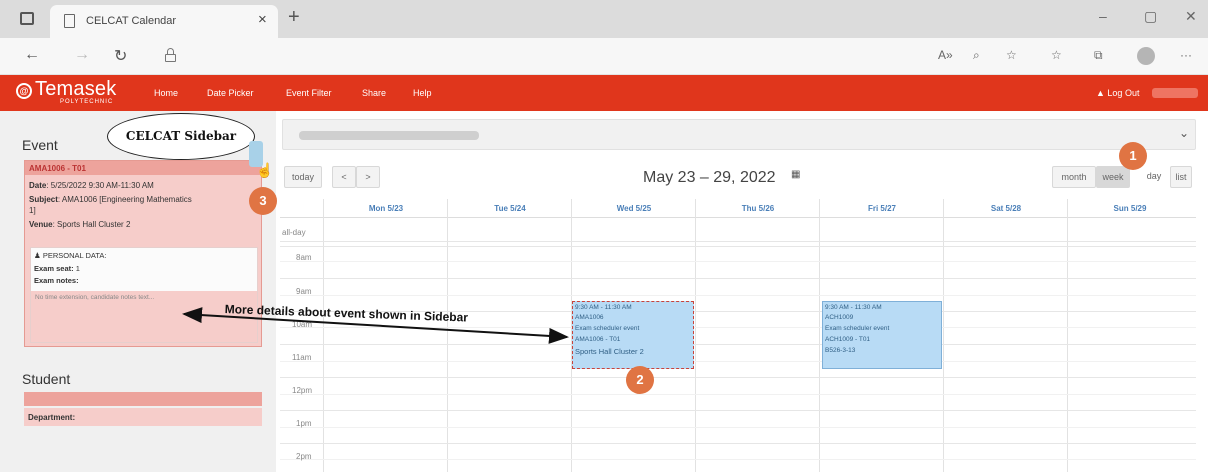 Image resolution: width=1208 pixels, height=472 pixels. Describe the element at coordinates (368, 177) in the screenshot. I see `next-week-button: >` at that location.